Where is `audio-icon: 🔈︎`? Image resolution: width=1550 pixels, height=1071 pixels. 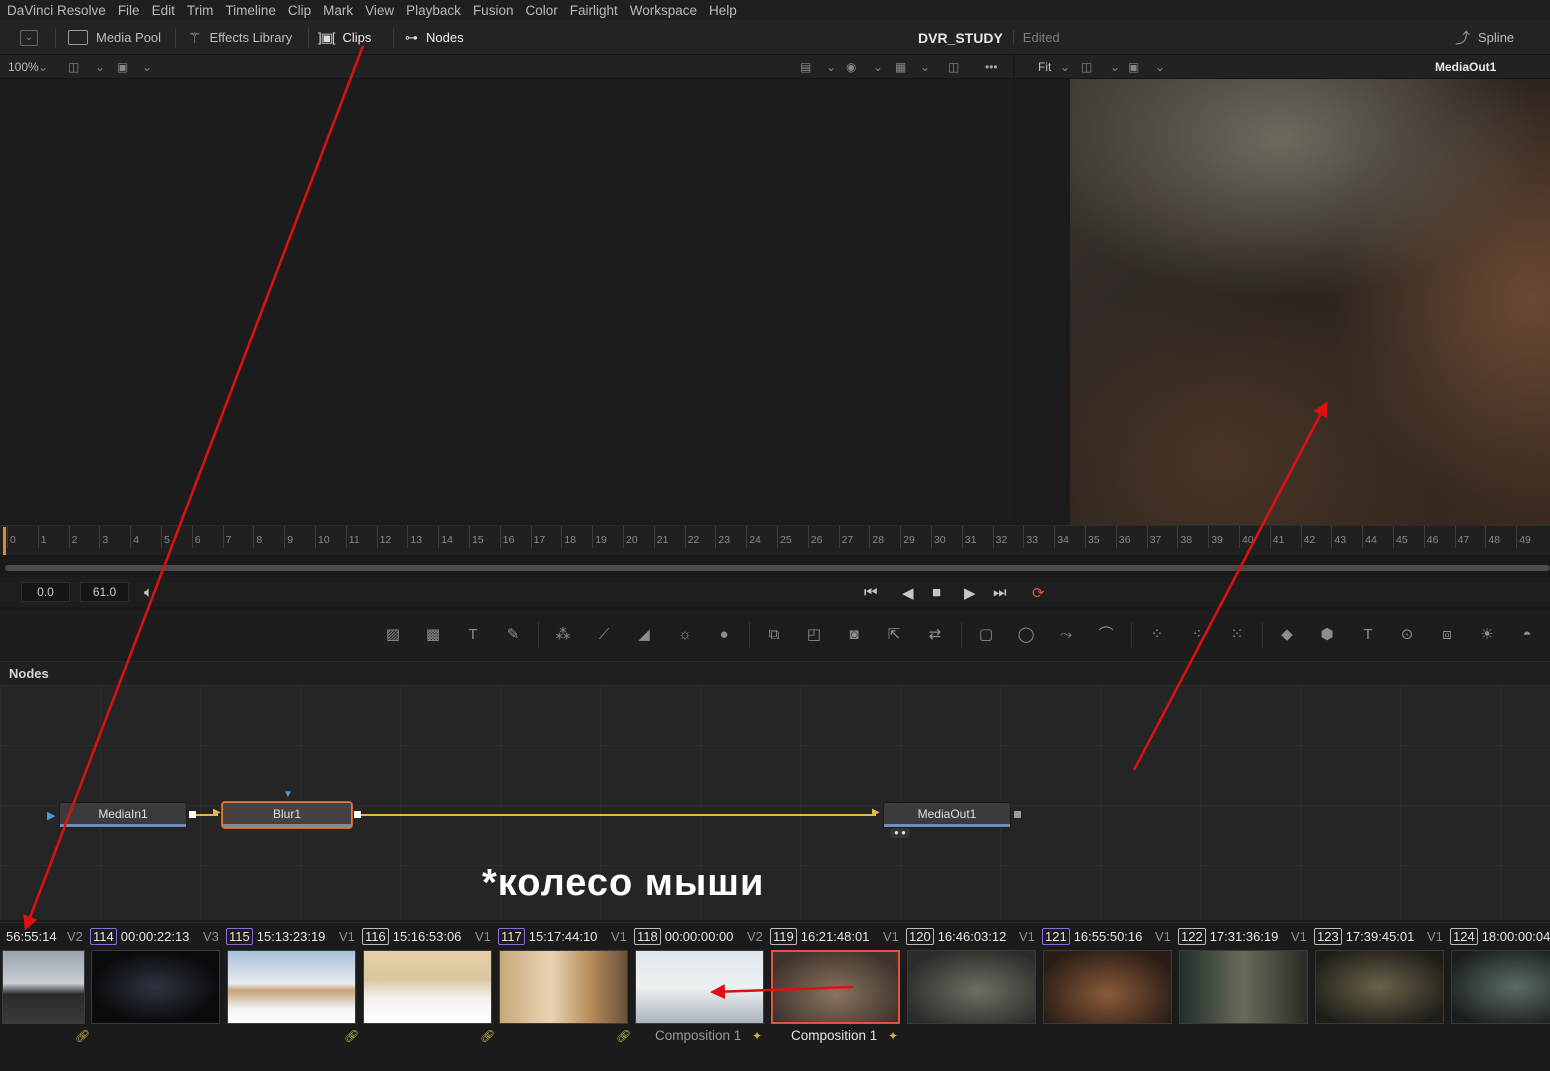
audio-icon: 🔈︎ is located at coordinates (148, 592).